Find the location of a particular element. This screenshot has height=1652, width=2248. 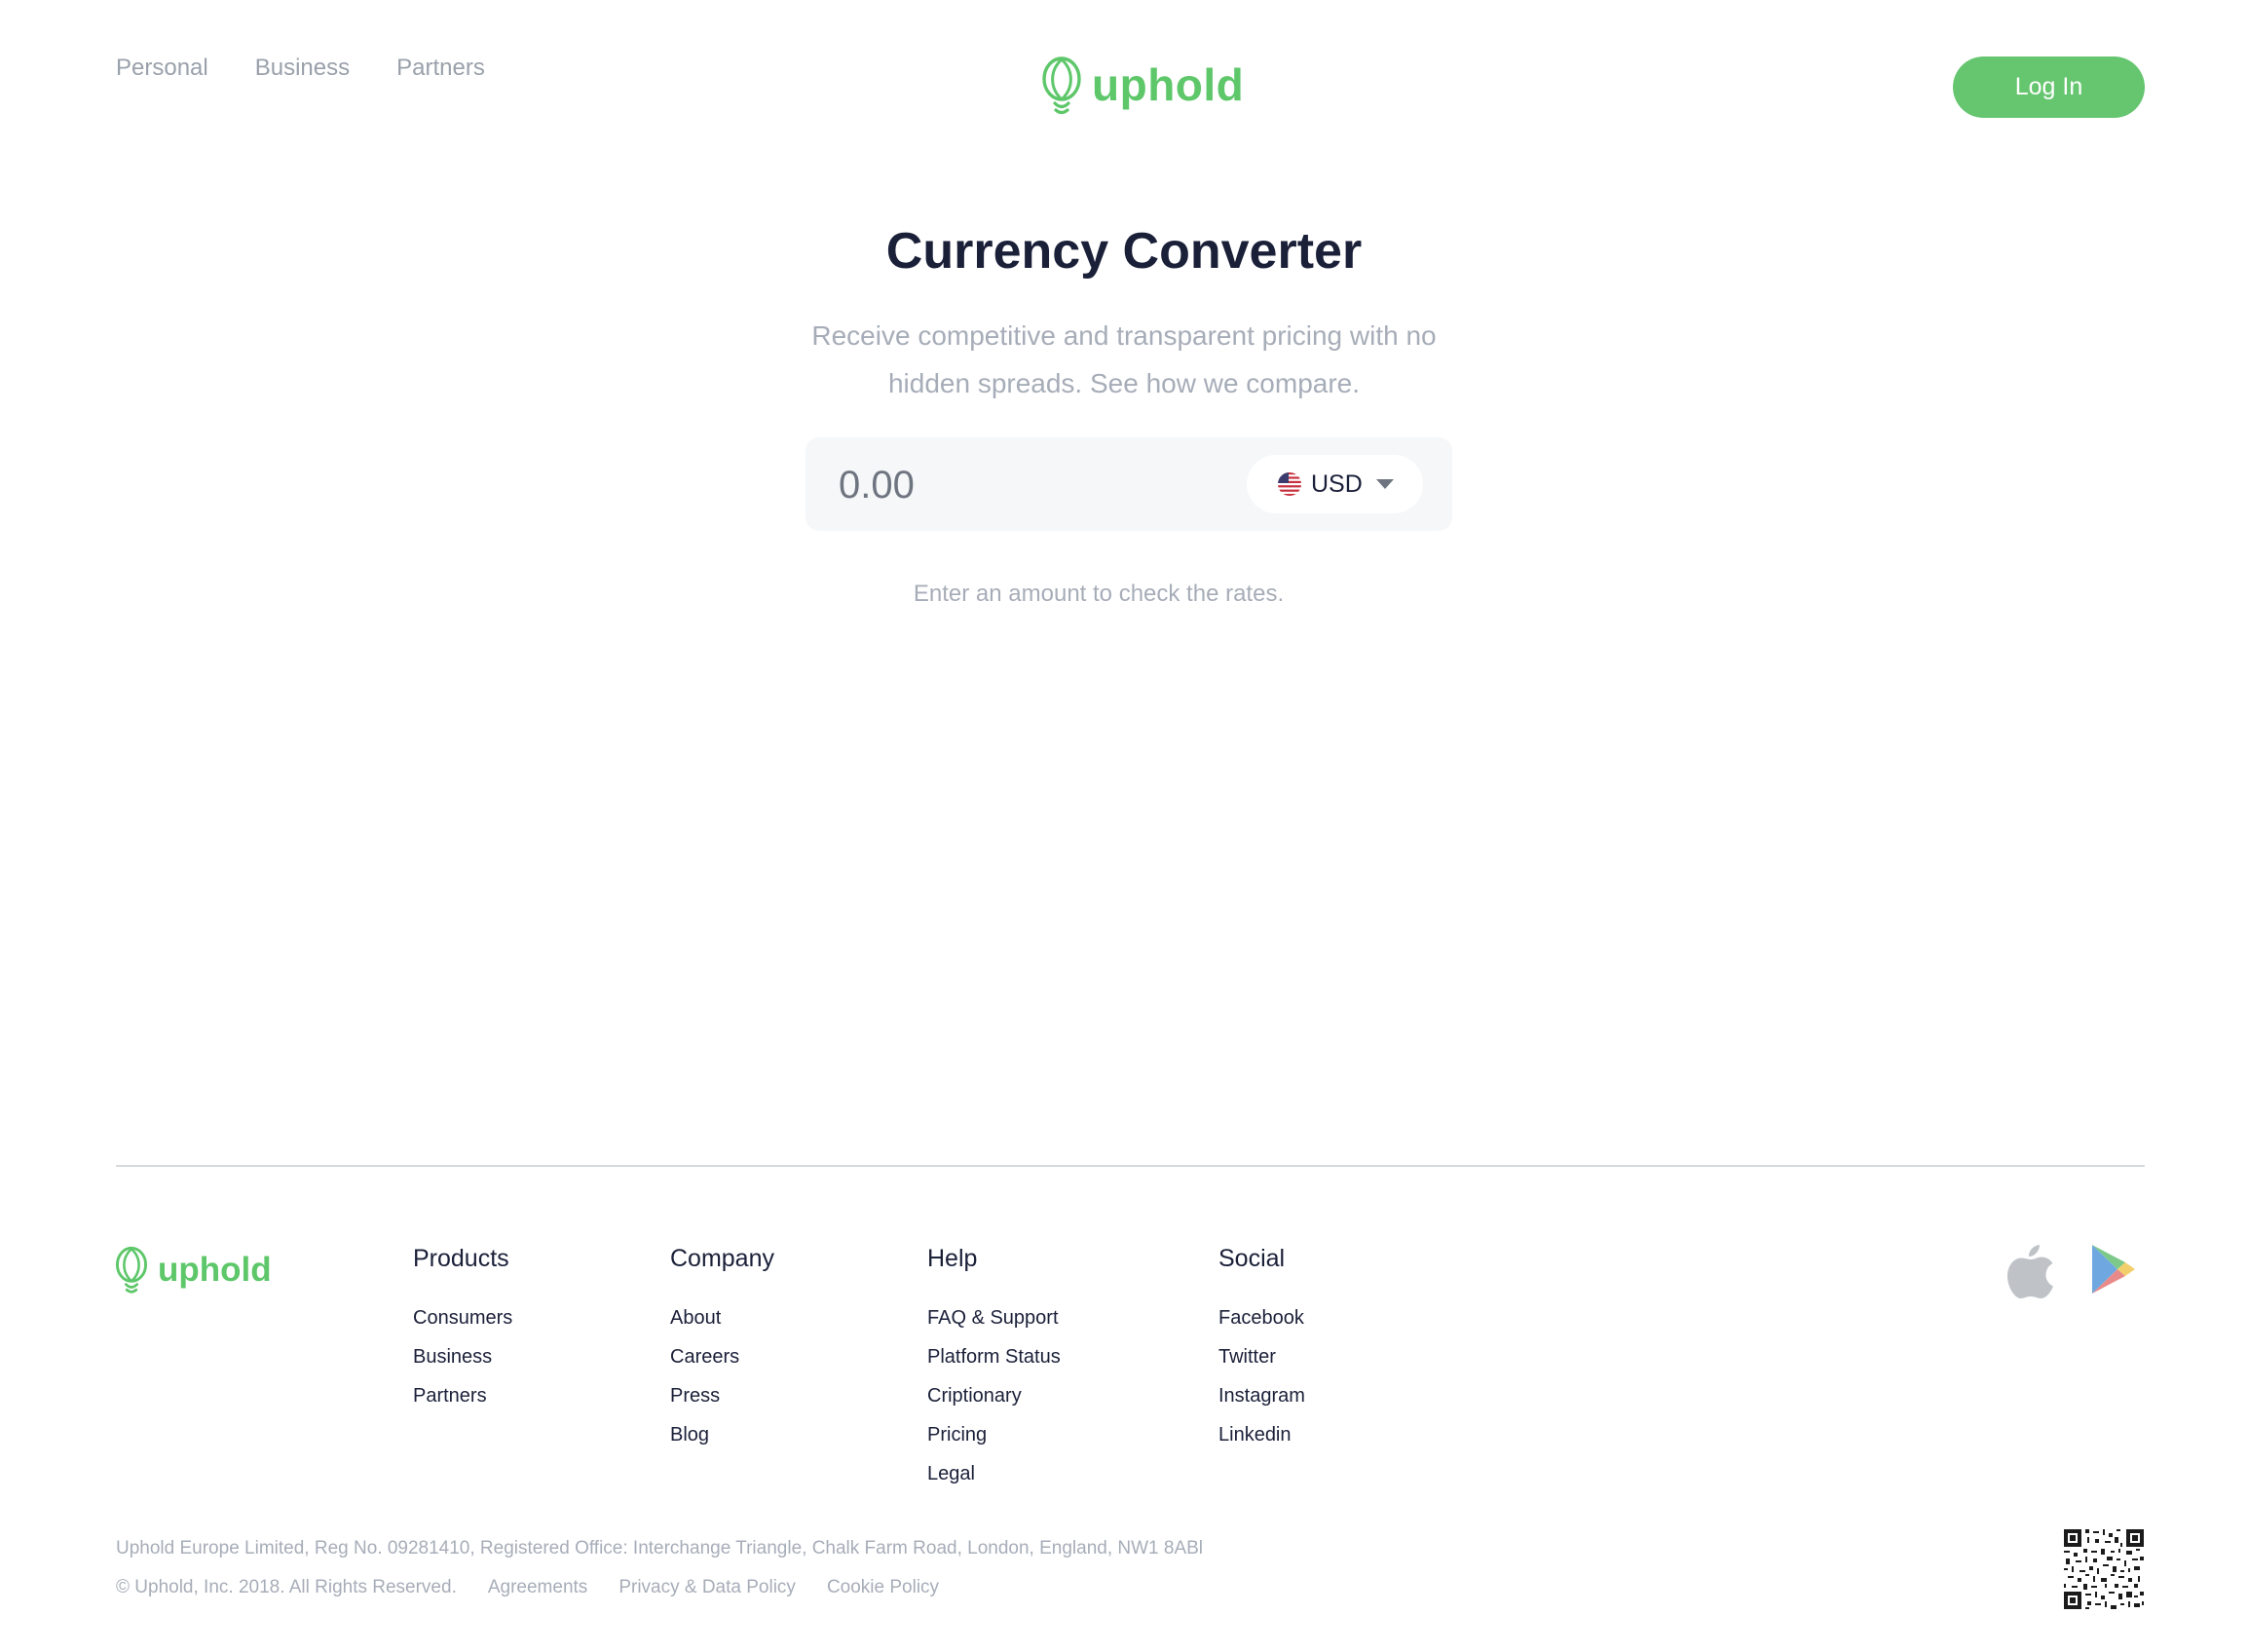

legal-link-cookie-policy: Cookie Policy is located at coordinates (883, 1588).